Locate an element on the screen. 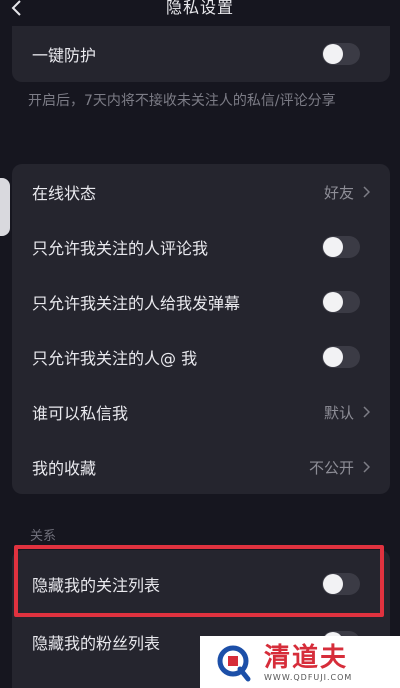  watermark-url: WWW.QDFUJI.COM is located at coordinates (308, 677).